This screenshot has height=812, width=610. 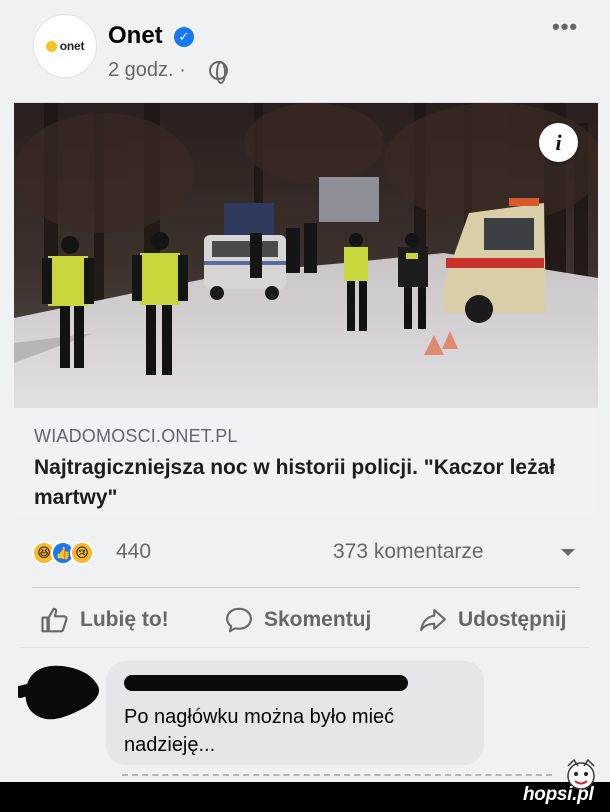 What do you see at coordinates (568, 552) in the screenshot?
I see `chevron-down-icon` at bounding box center [568, 552].